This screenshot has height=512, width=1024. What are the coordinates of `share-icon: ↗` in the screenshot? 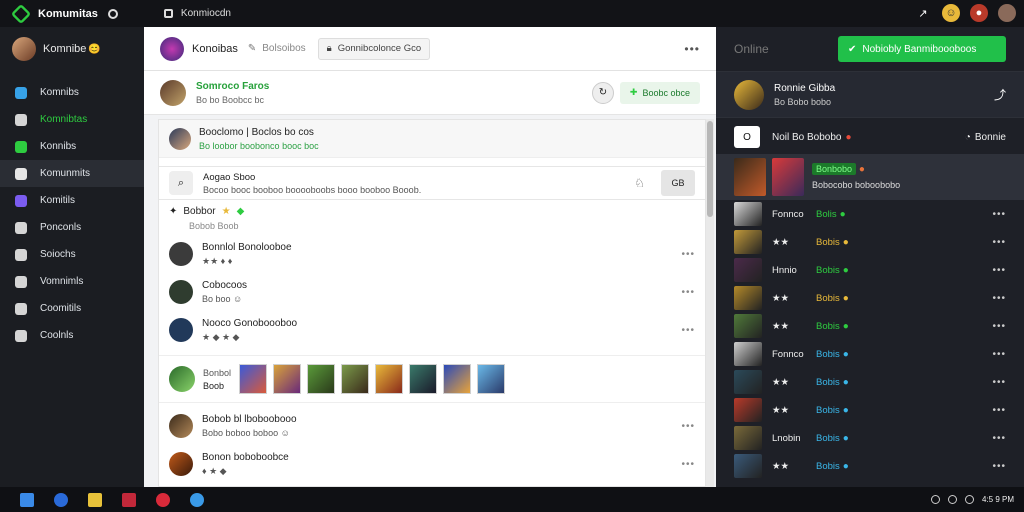 It's located at (923, 13).